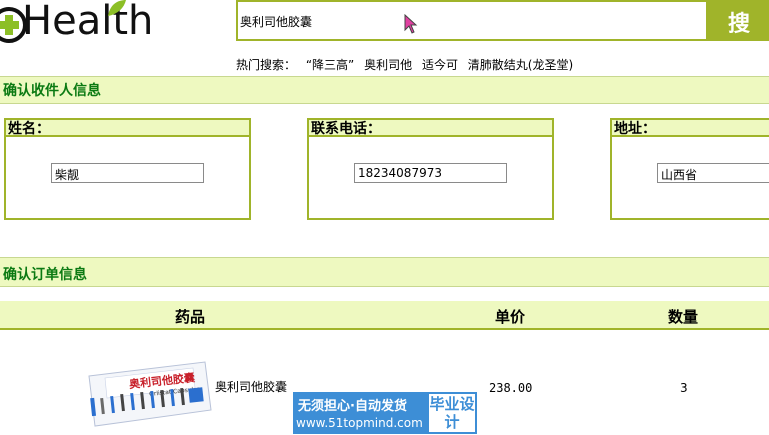 This screenshot has height=435, width=769. Describe the element at coordinates (266, 65) in the screenshot. I see `hot-searches-label: 热门搜索：` at that location.